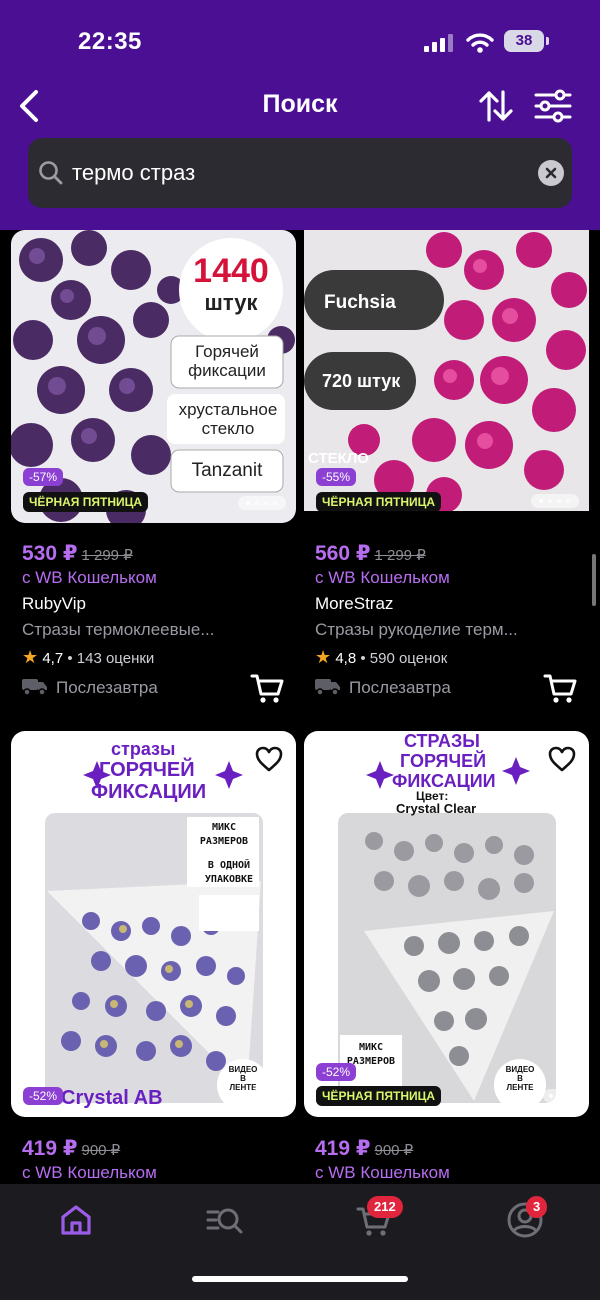 This screenshot has width=600, height=1300. Describe the element at coordinates (224, 834) in the screenshot. I see `image-note: МИКС РАЗМЕРОВ` at that location.